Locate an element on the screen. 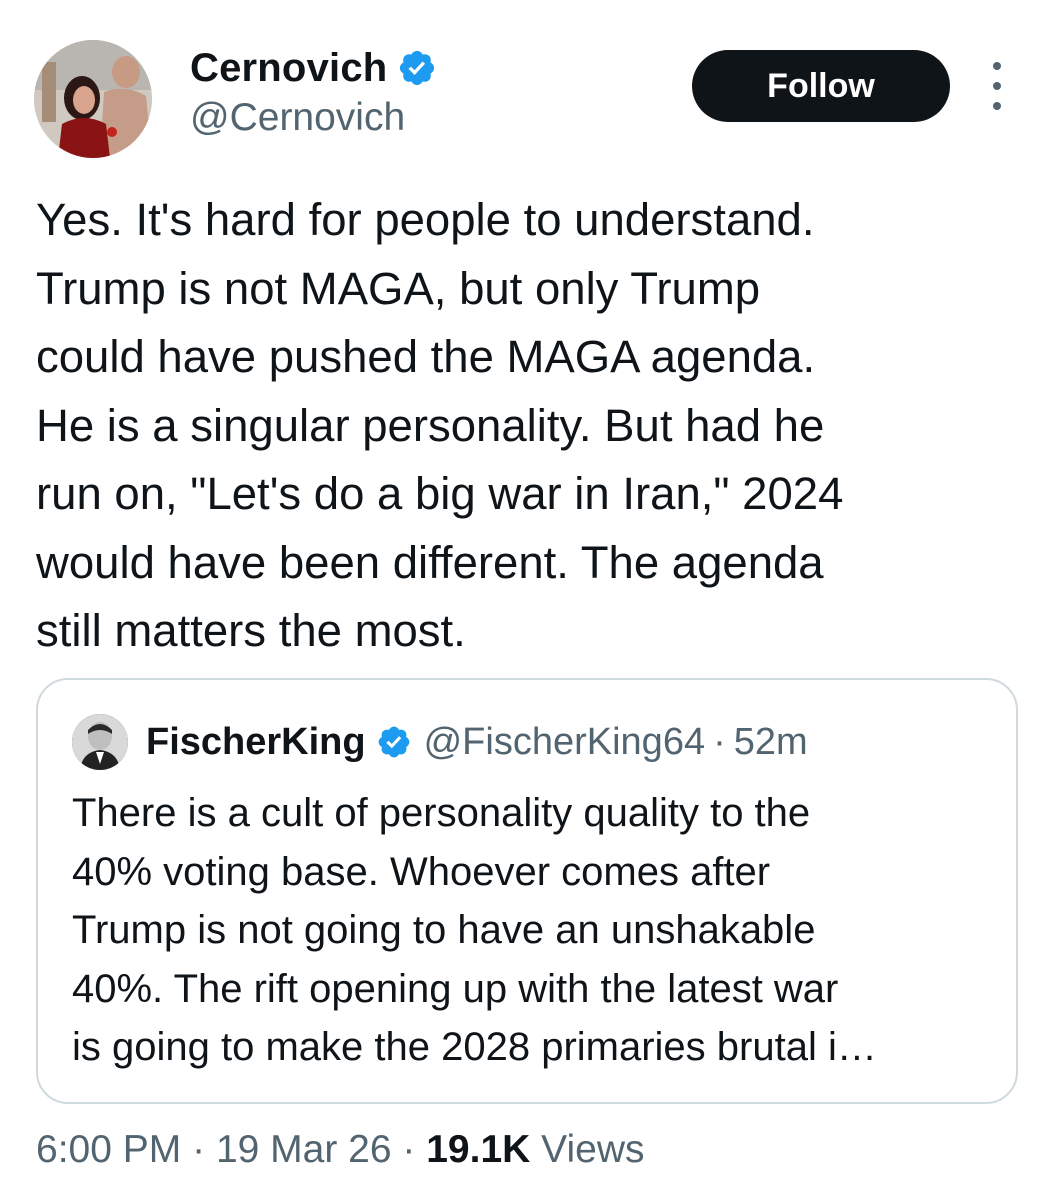 This screenshot has width=1056, height=1200. quoted-tweet-header: FischerKing @FischerKing64 · 52m is located at coordinates (477, 742).